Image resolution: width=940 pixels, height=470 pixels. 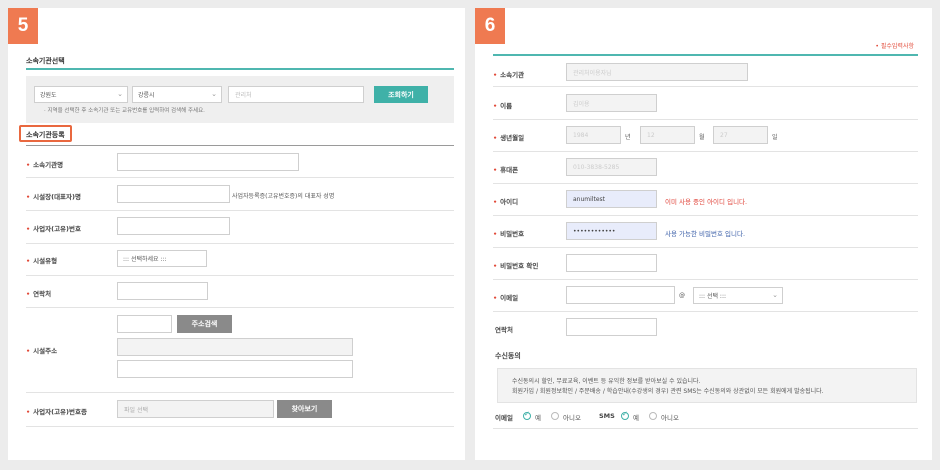 What do you see at coordinates (504, 418) in the screenshot?
I see `email-consent-label: 이메일` at bounding box center [504, 418].